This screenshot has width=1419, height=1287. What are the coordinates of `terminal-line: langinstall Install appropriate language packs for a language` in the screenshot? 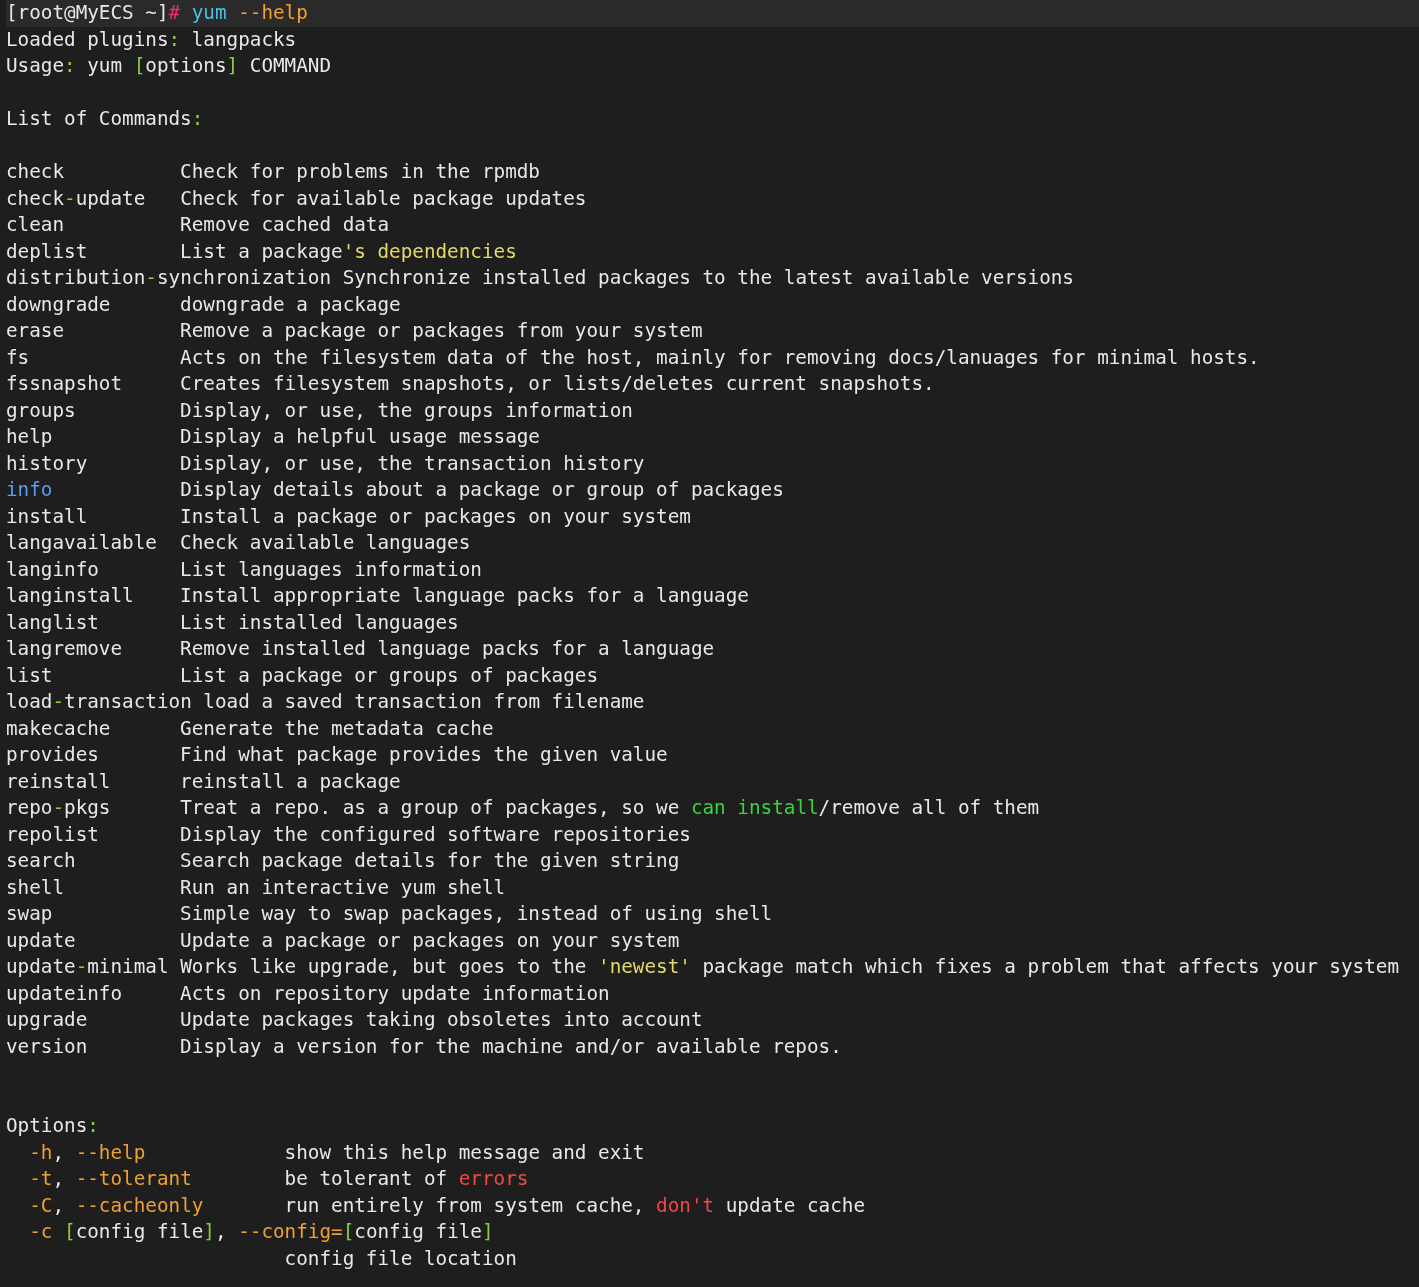 It's located at (377, 596).